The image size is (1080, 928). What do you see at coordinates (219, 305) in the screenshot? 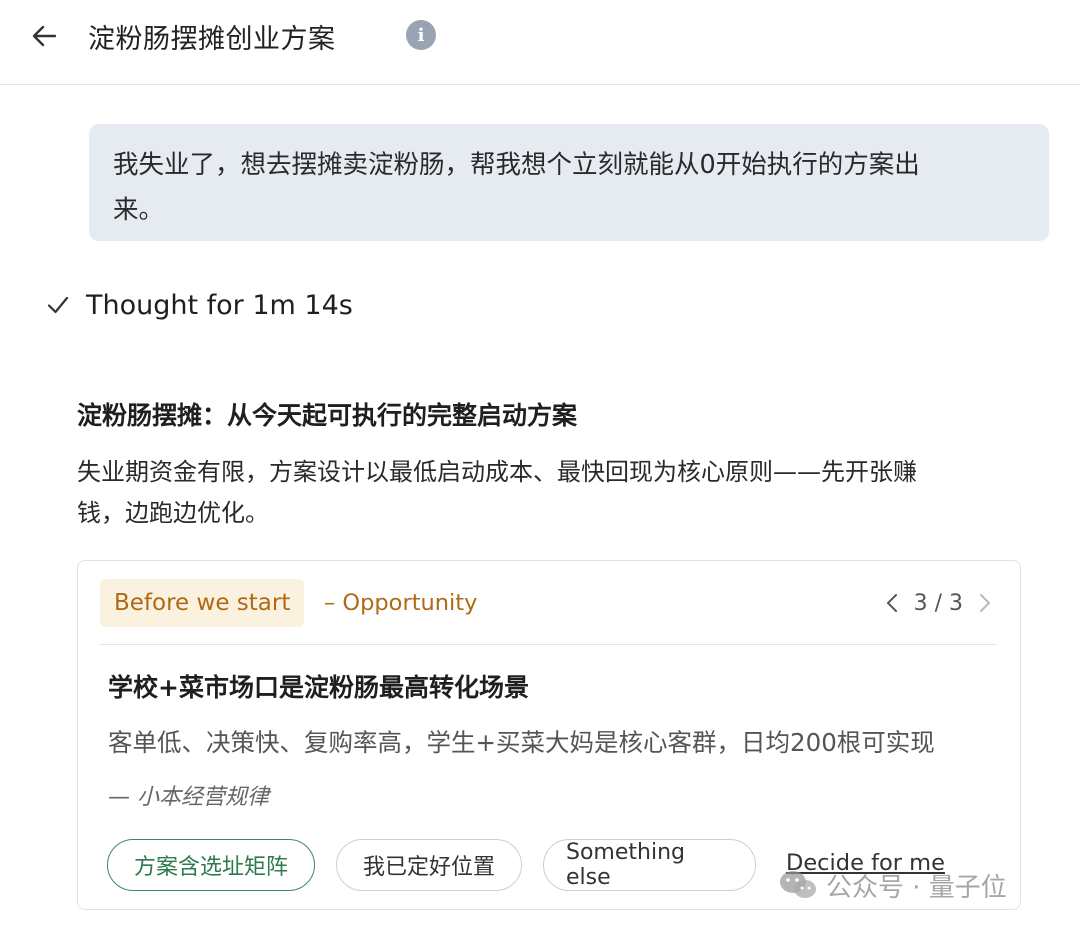
I see `thought-label: Thought for 1m 14s` at bounding box center [219, 305].